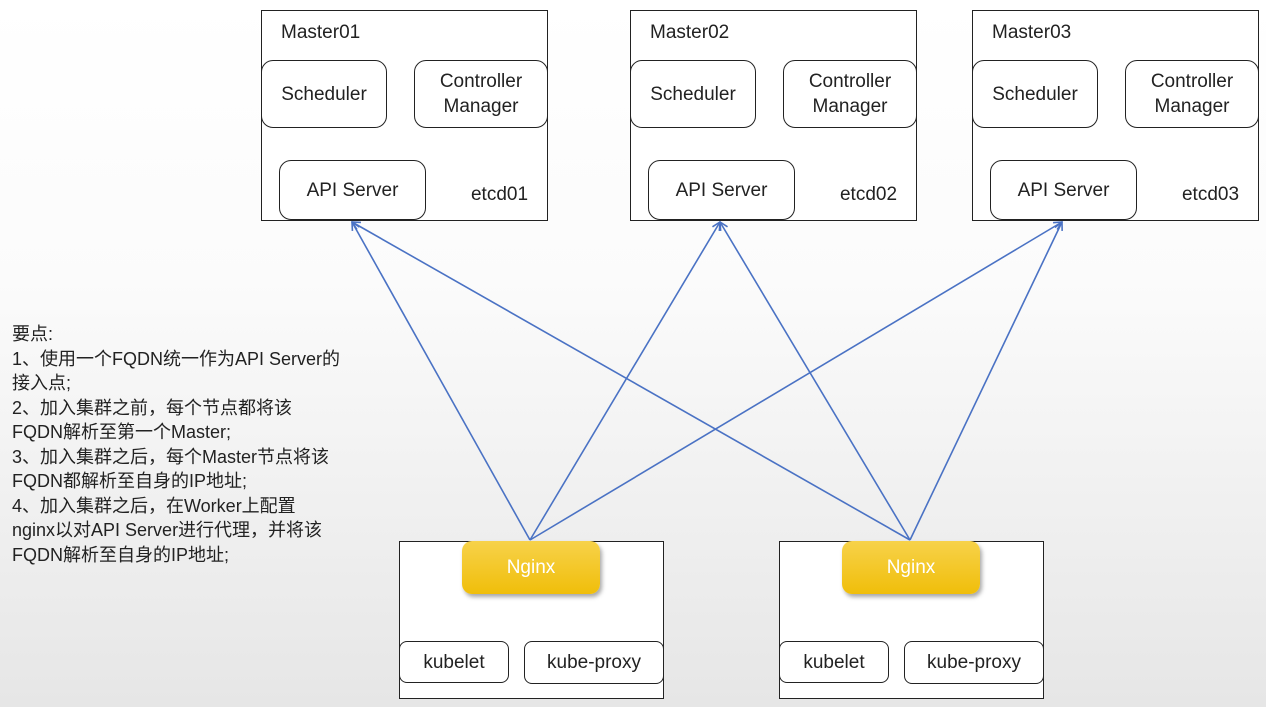 The width and height of the screenshot is (1266, 707). What do you see at coordinates (121, 554) in the screenshot?
I see `note-line: FQDN解析至自身的IP地址;` at bounding box center [121, 554].